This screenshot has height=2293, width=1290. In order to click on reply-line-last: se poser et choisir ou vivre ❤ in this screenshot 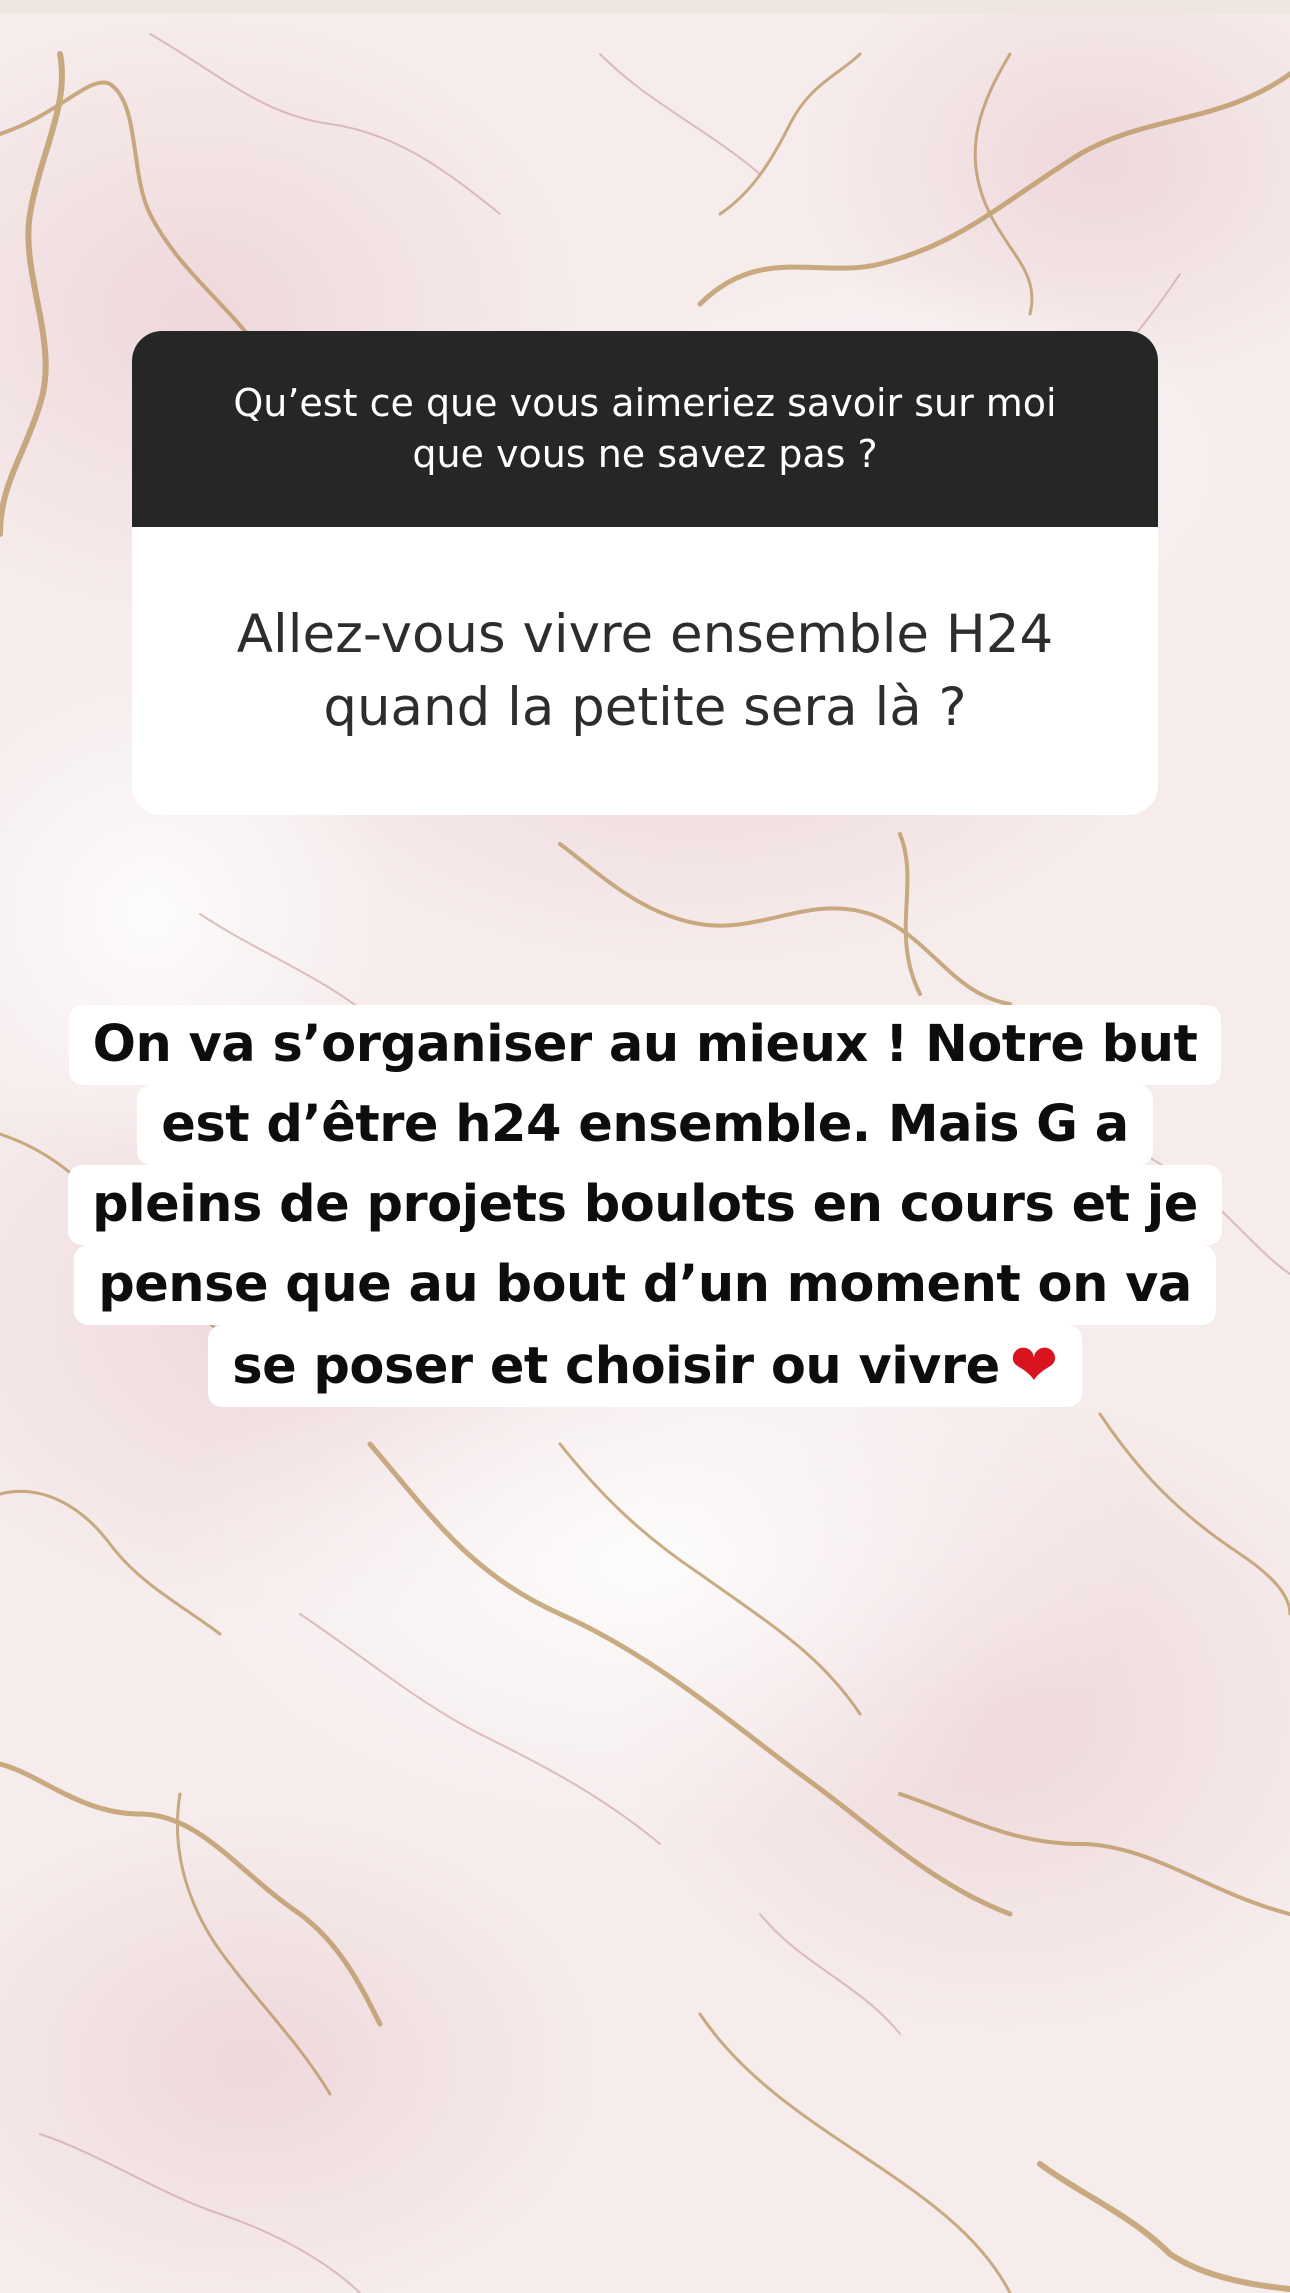, I will do `click(645, 1366)`.